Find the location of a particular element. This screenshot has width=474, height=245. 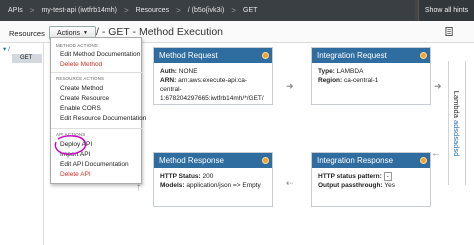

tree-method-get: GET is located at coordinates (27, 58).